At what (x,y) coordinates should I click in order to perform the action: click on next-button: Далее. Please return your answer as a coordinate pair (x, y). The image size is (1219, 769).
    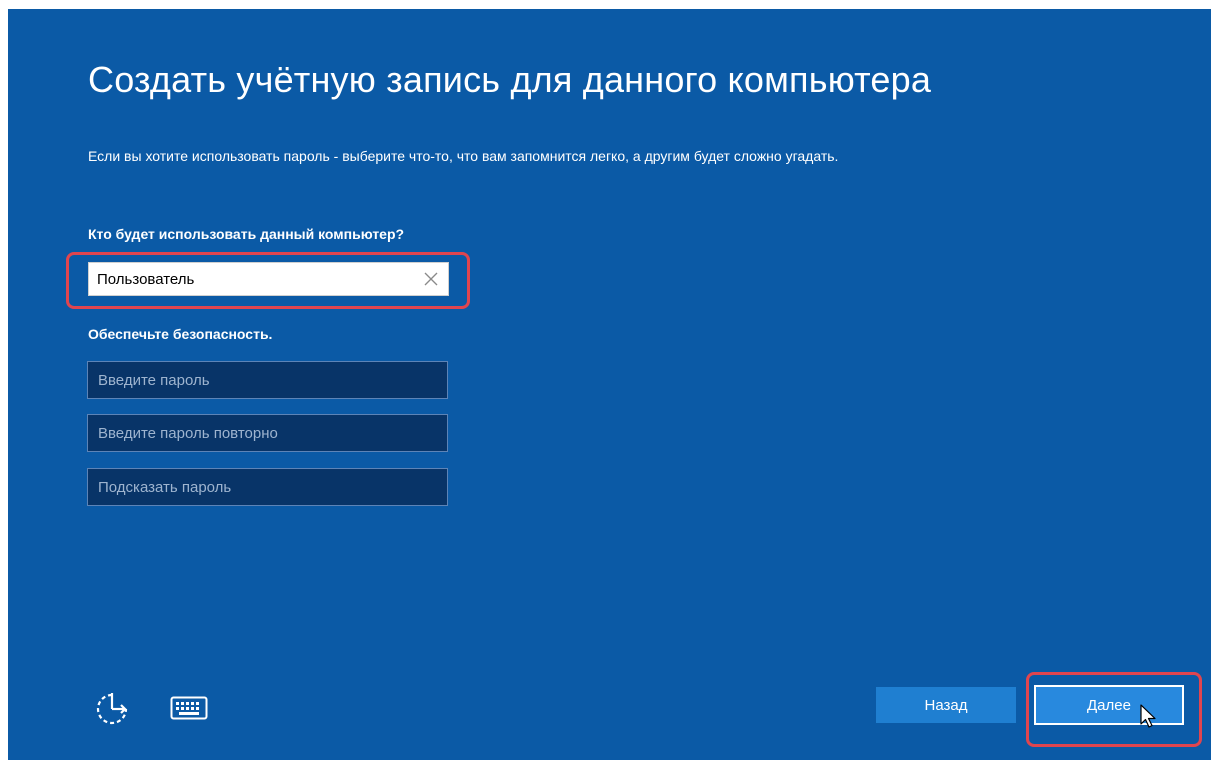
    Looking at the image, I should click on (1109, 705).